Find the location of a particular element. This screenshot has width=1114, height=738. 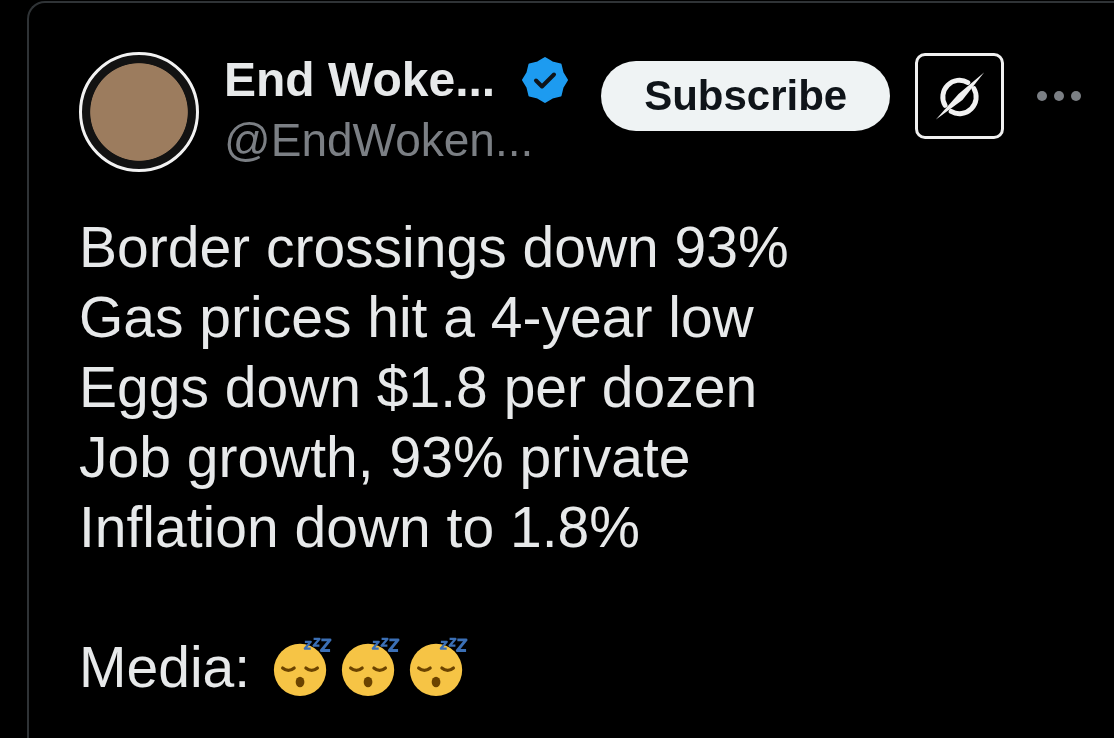

post-text: Border crossings down 93% is located at coordinates (434, 247).